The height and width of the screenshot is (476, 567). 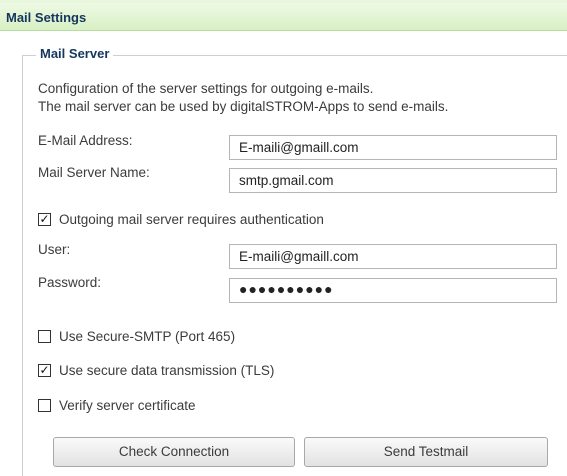 I want to click on server-name-field: smtp.gmail.com, so click(x=393, y=180).